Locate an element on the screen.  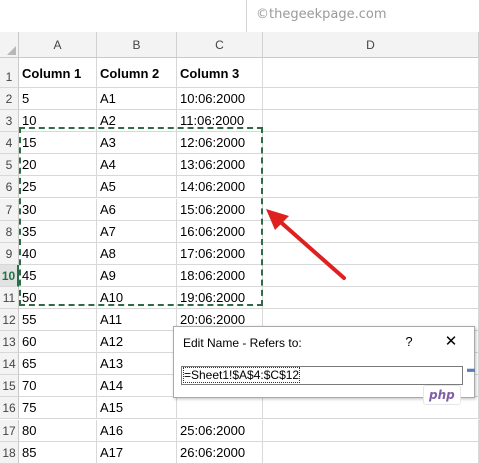
row-header-15: 15 is located at coordinates (9, 386).